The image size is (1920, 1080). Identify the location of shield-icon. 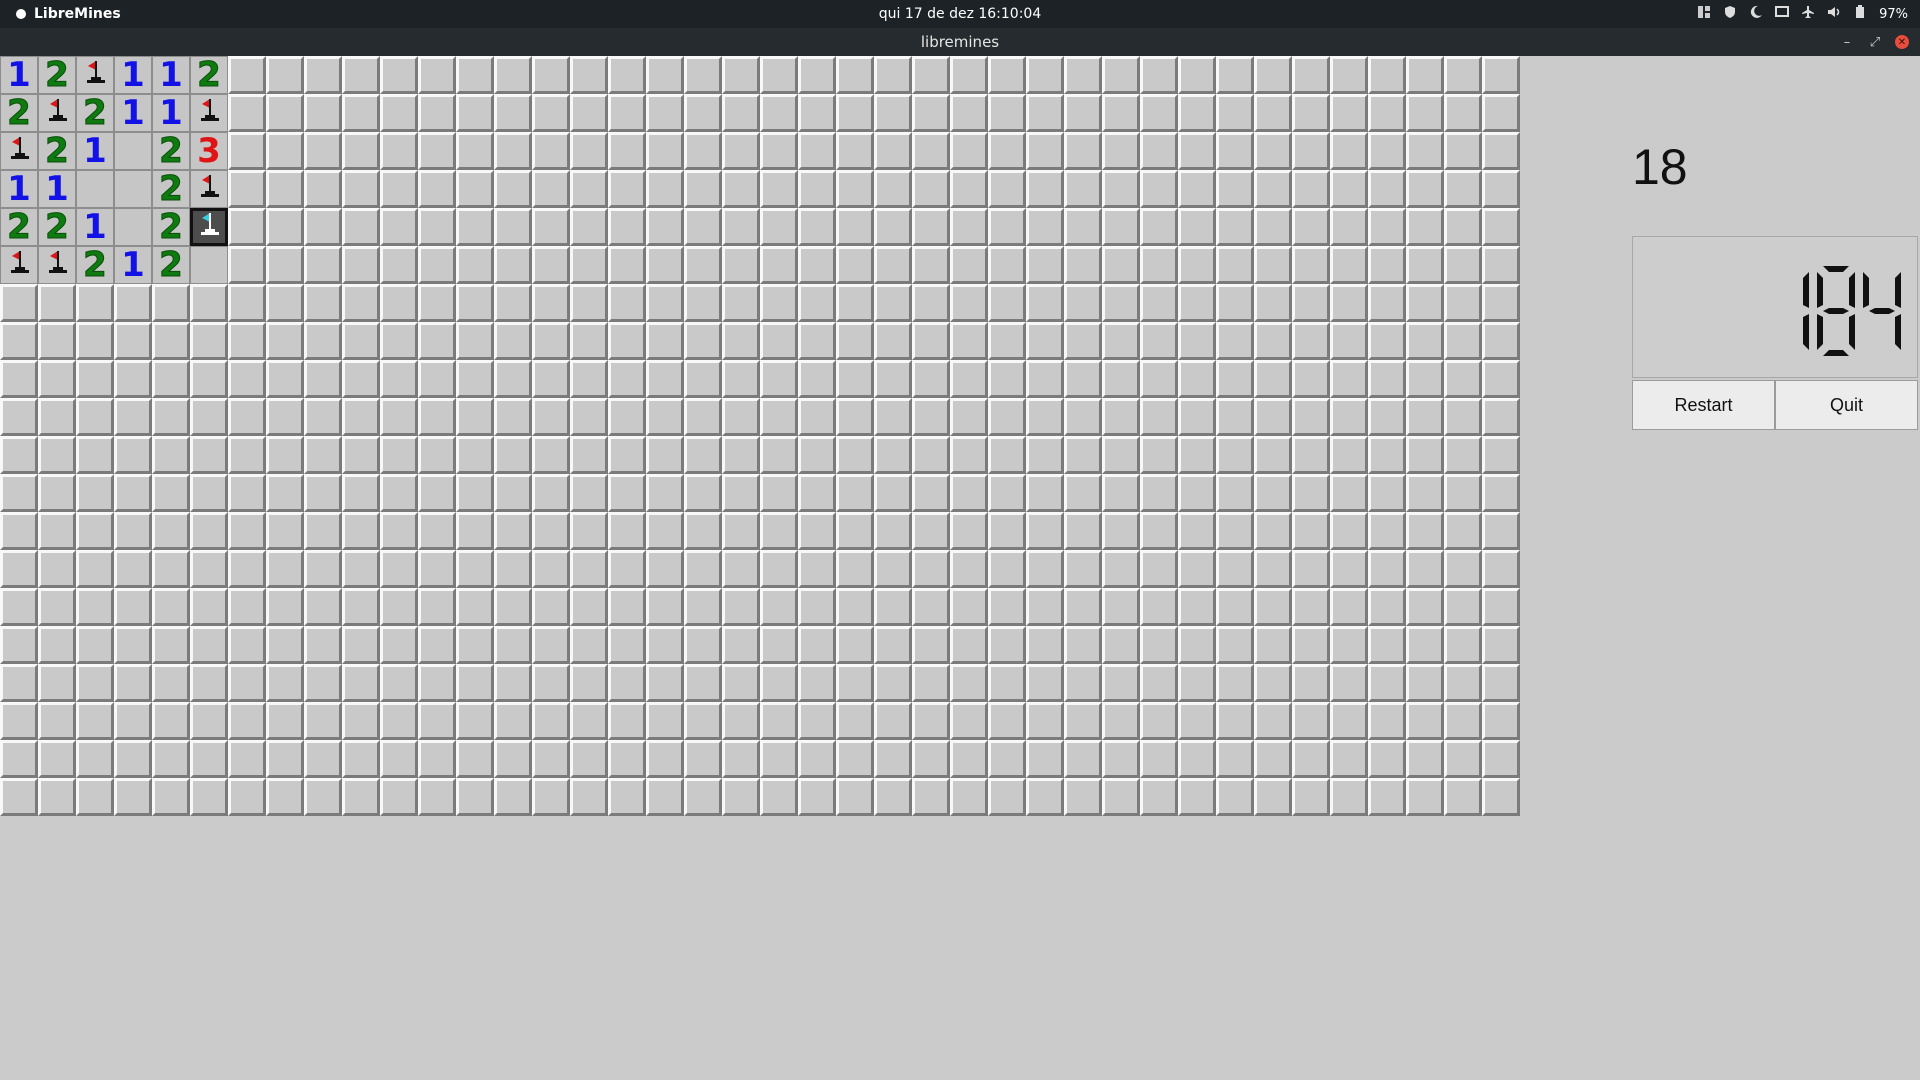
(1730, 14).